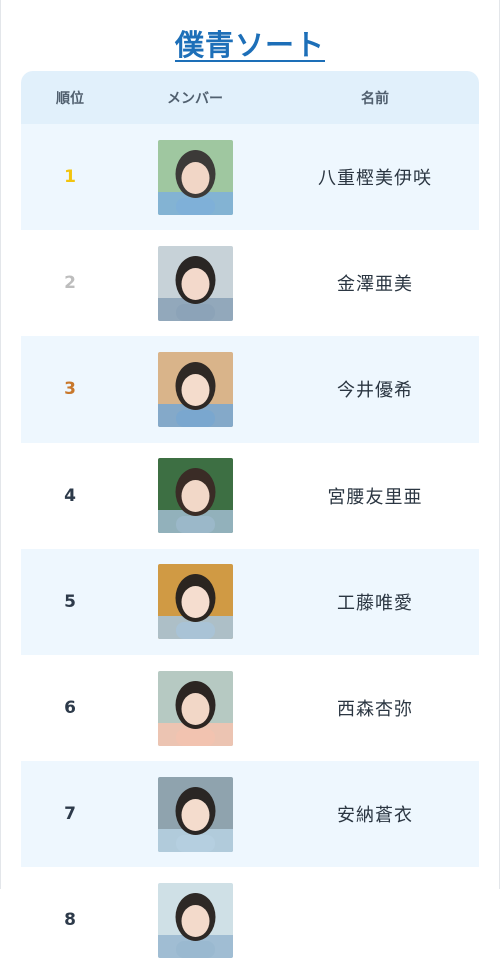 This screenshot has width=500, height=974. What do you see at coordinates (375, 603) in the screenshot?
I see `member-name: 工藤唯愛` at bounding box center [375, 603].